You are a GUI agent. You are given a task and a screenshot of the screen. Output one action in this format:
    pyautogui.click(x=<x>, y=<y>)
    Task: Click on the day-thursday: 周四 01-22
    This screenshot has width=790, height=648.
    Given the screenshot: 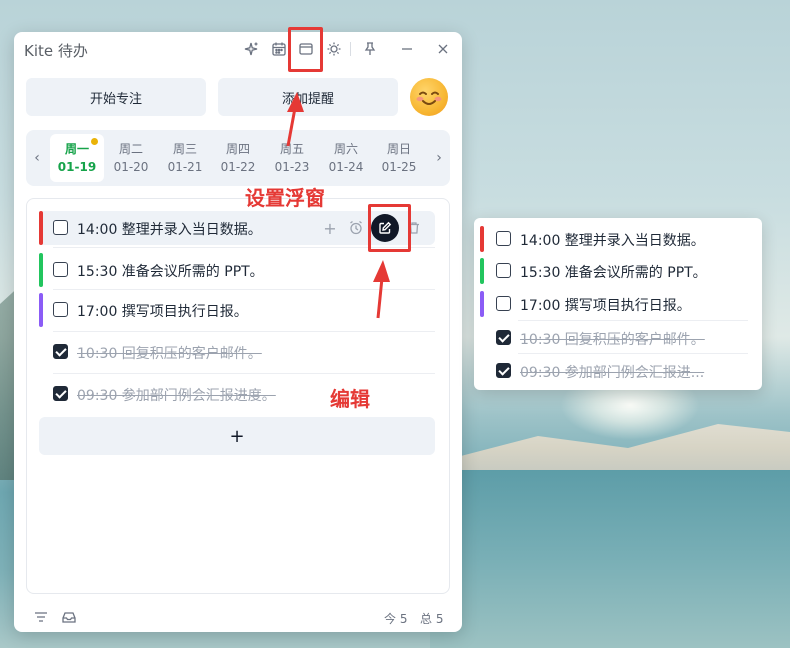 What is the action you would take?
    pyautogui.click(x=238, y=158)
    